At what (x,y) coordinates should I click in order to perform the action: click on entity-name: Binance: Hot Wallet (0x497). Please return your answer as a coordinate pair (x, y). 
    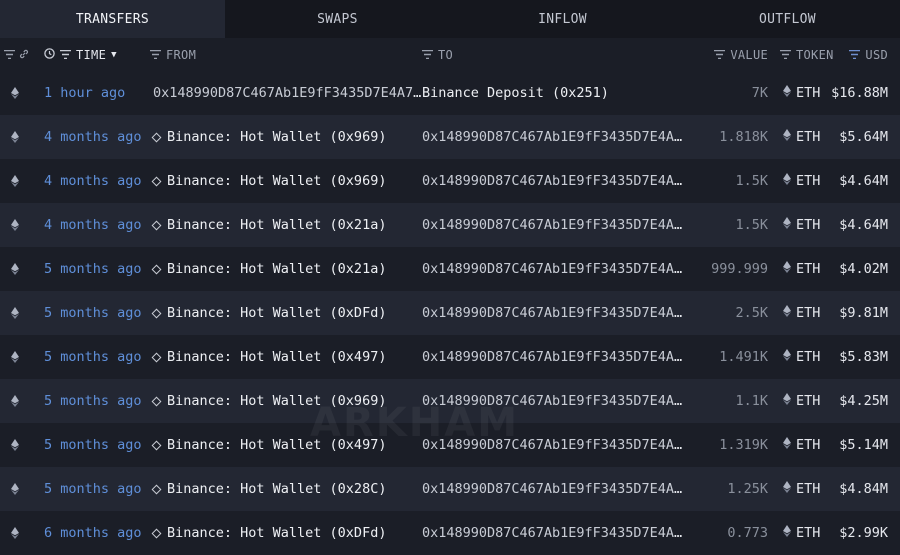
    Looking at the image, I should click on (277, 445).